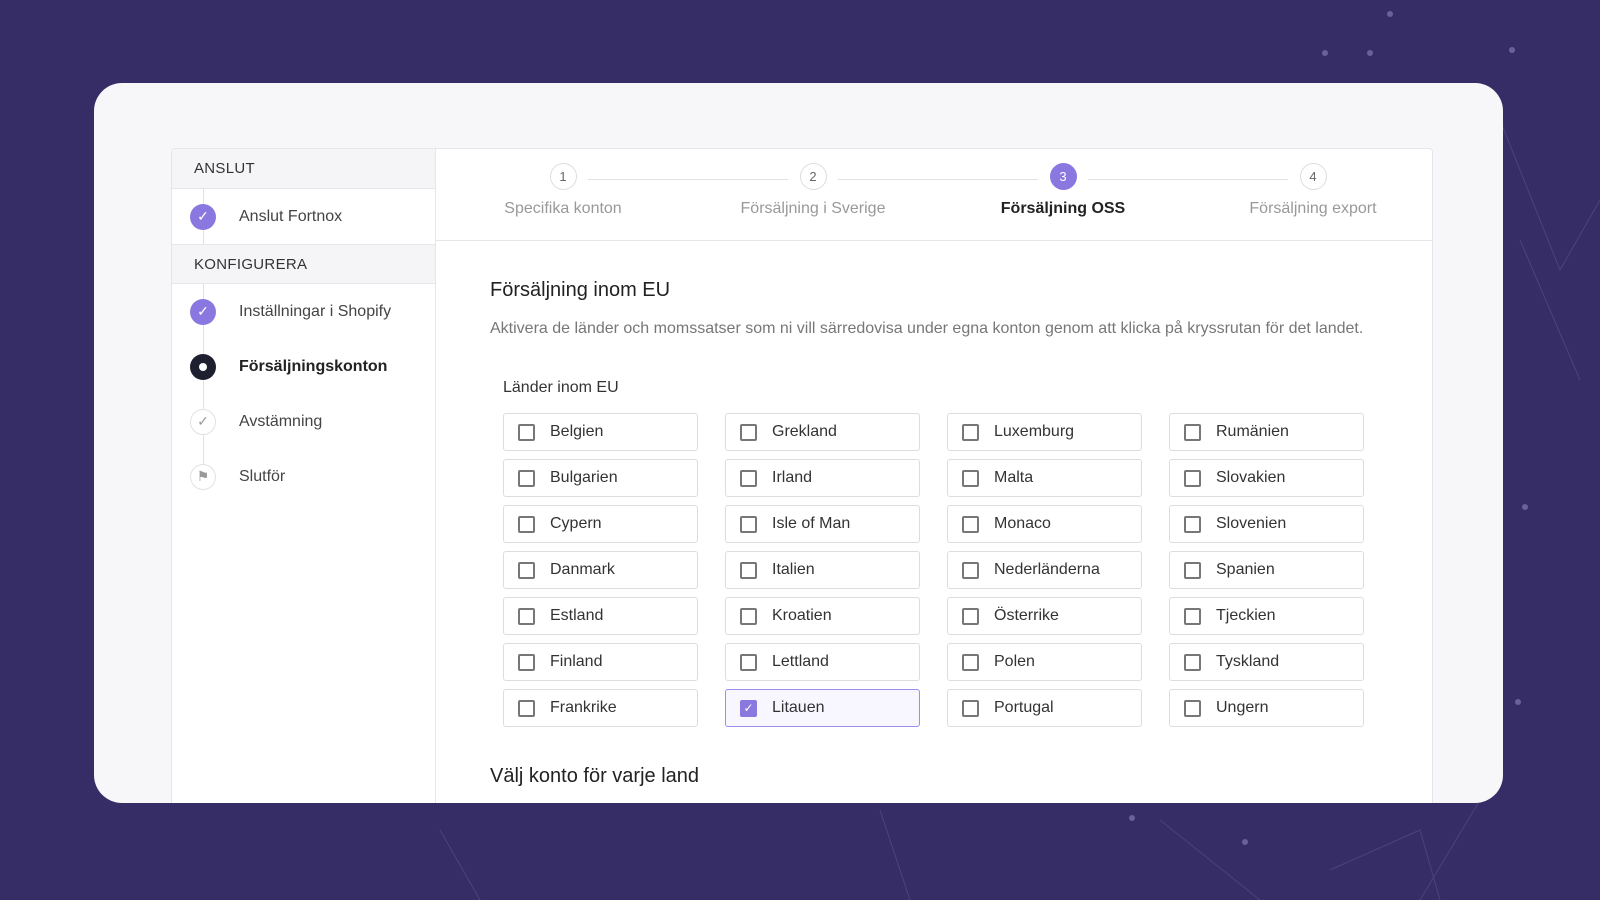 This screenshot has width=1600, height=900. What do you see at coordinates (576, 523) in the screenshot?
I see `country-label: Cypern` at bounding box center [576, 523].